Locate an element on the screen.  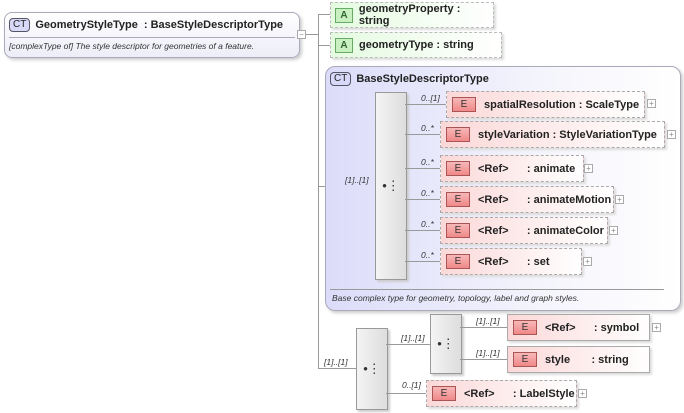
root-base-type: : BaseStyleDescriptorType is located at coordinates (213, 25).